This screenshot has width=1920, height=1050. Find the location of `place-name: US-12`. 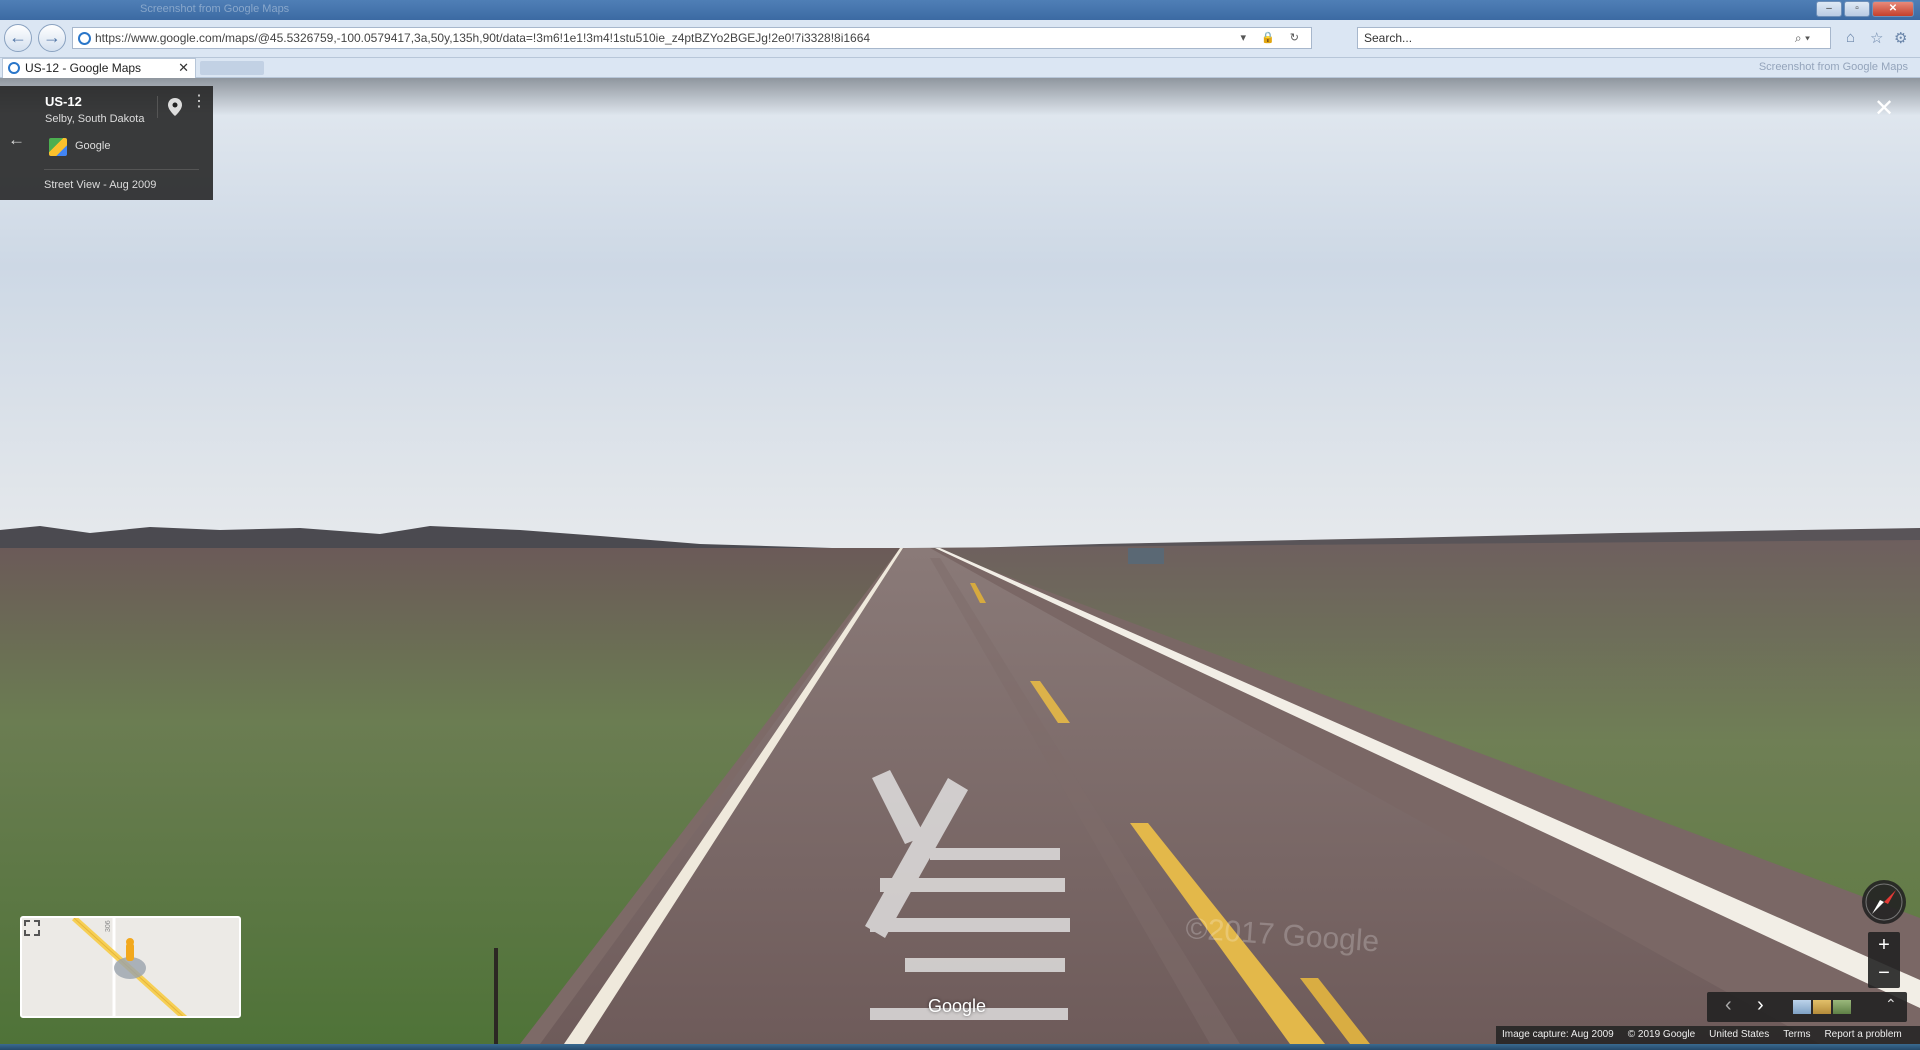

place-name: US-12 is located at coordinates (63, 101).